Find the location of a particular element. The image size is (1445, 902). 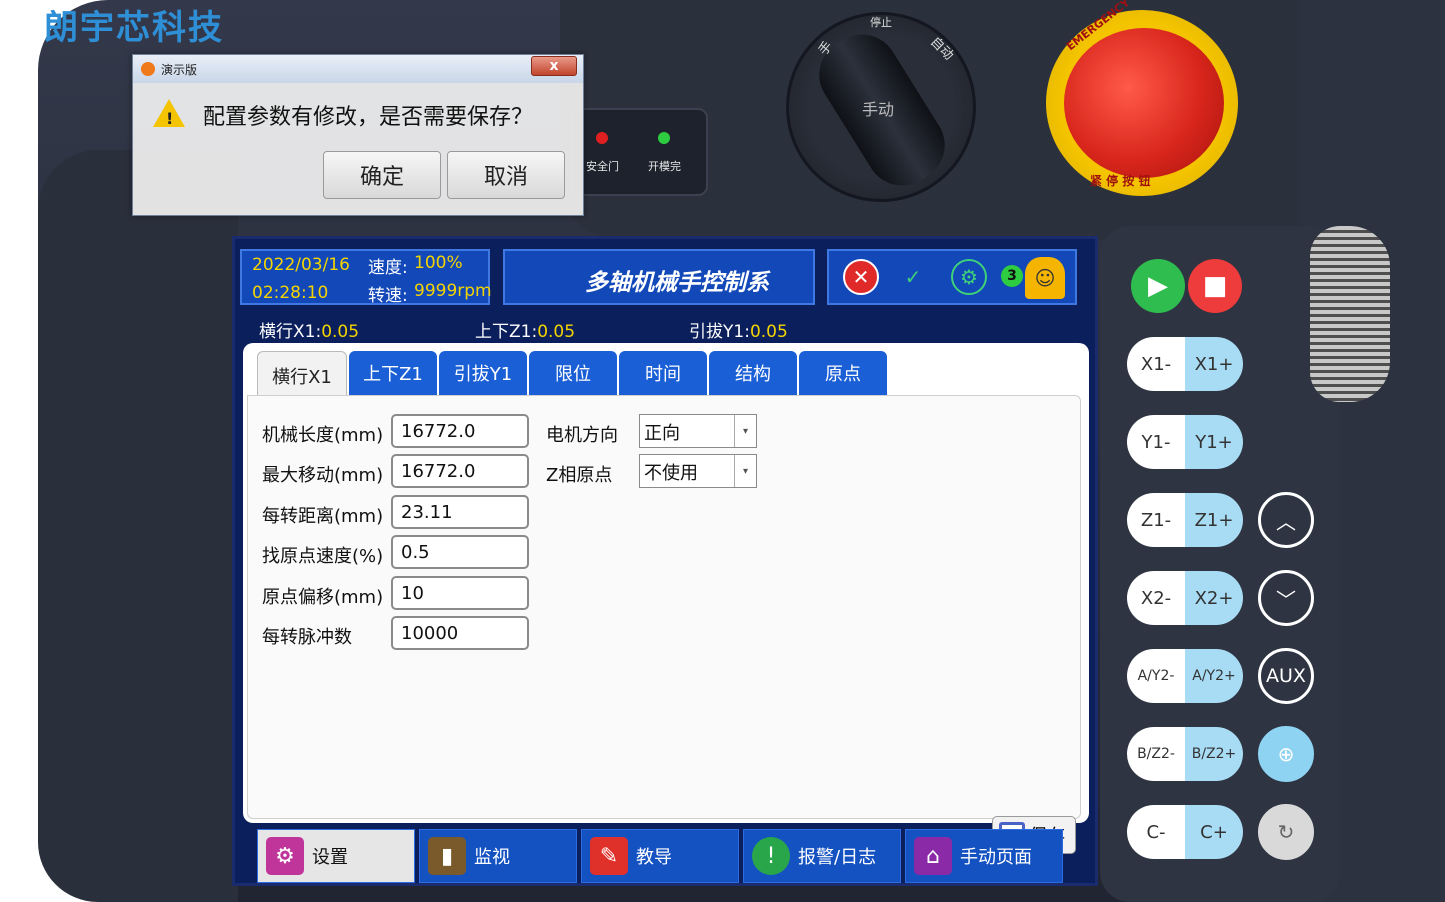

operator-avatar-icon: ☺ is located at coordinates (1045, 278).